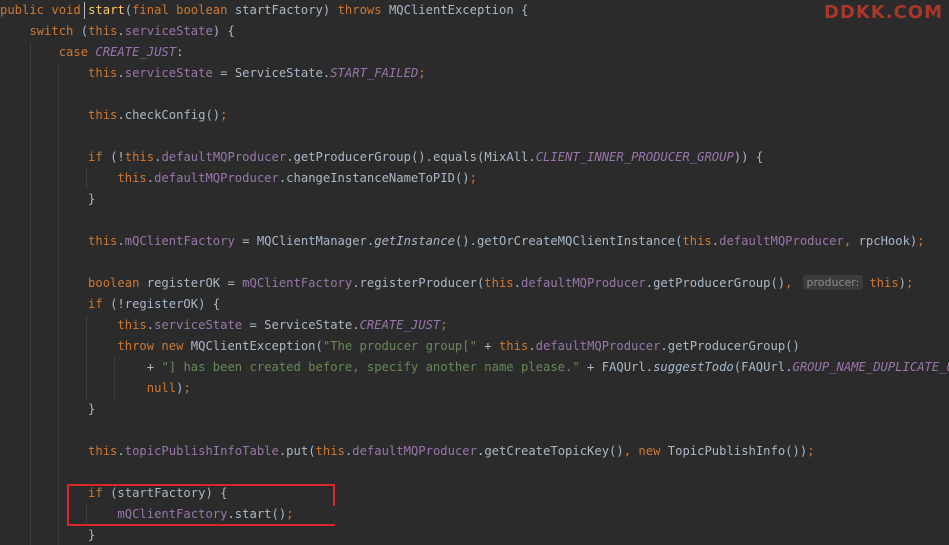  I want to click on code-token: .getProducerGroup().equals(MixAll., so click(411, 157).